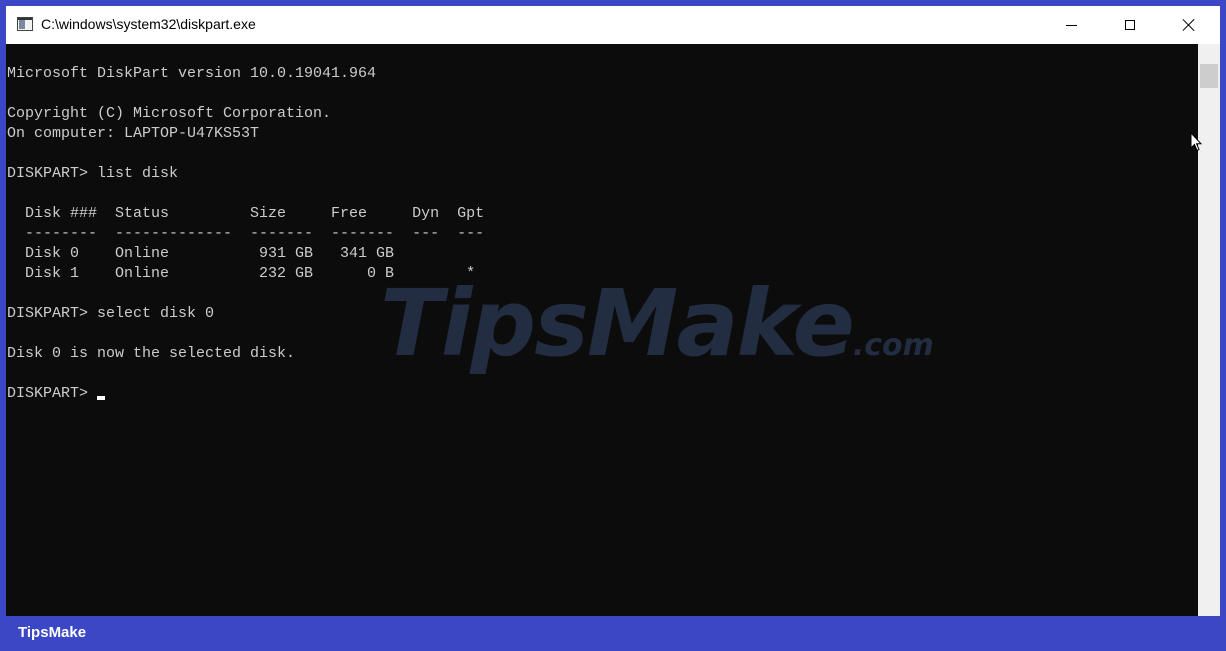 This screenshot has width=1226, height=651. I want to click on console-line: Disk 0 is now the selected disk., so click(151, 353).